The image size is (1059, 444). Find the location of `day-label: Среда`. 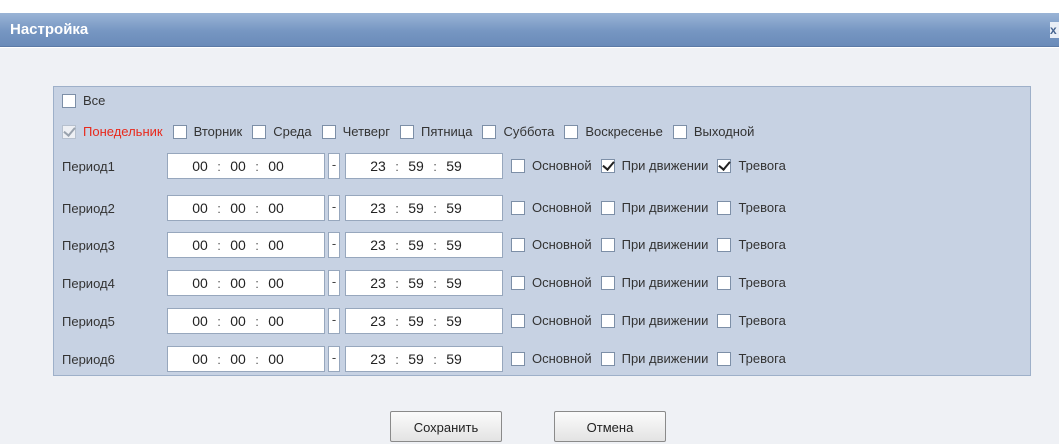

day-label: Среда is located at coordinates (292, 131).